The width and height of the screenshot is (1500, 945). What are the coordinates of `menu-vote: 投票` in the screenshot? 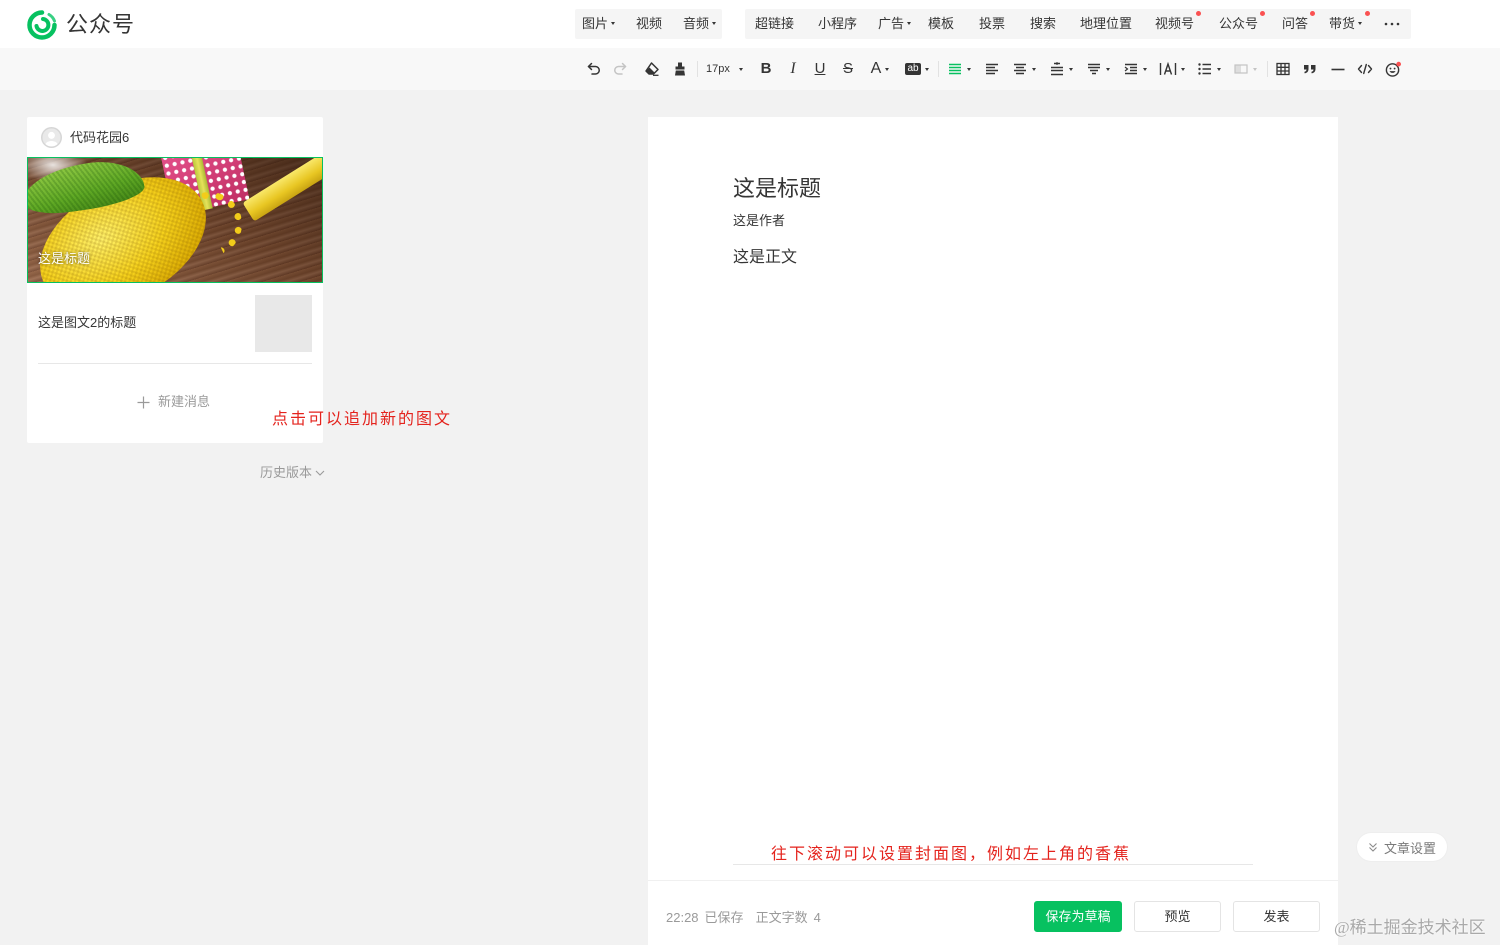 It's located at (992, 24).